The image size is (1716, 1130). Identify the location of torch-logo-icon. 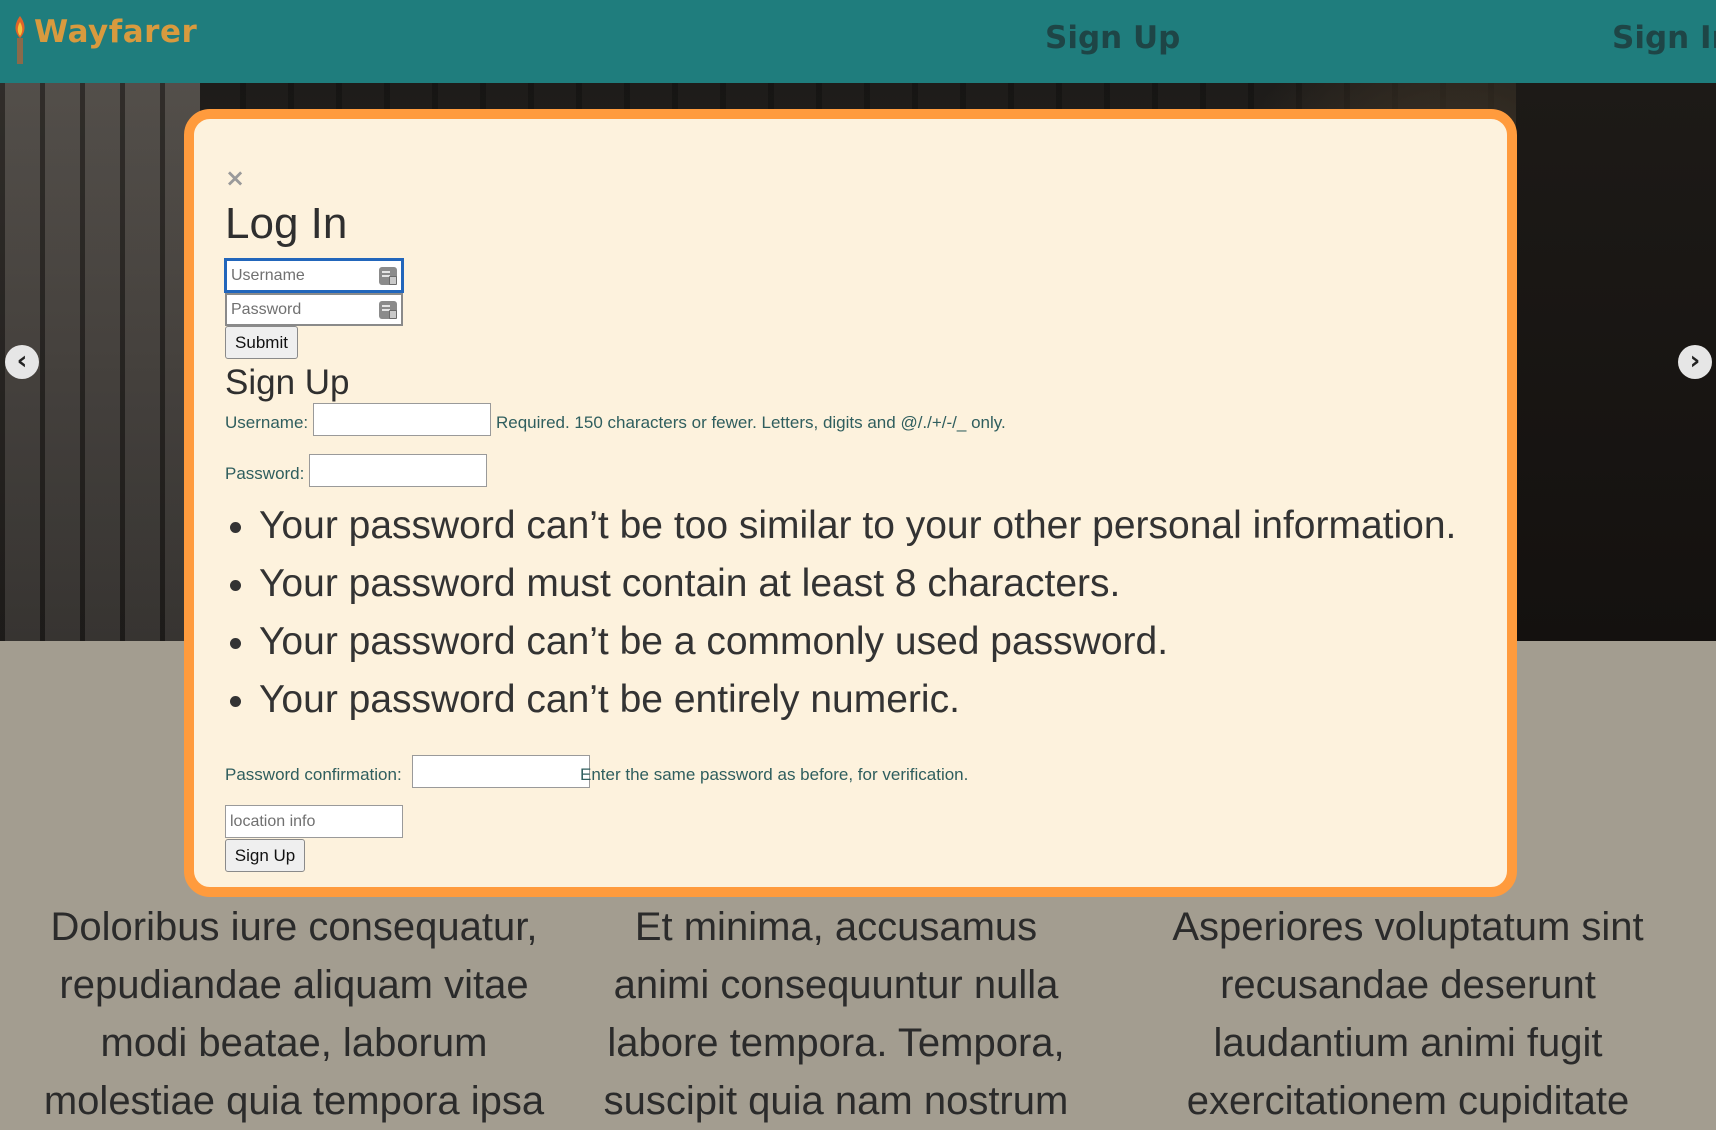
(20, 40).